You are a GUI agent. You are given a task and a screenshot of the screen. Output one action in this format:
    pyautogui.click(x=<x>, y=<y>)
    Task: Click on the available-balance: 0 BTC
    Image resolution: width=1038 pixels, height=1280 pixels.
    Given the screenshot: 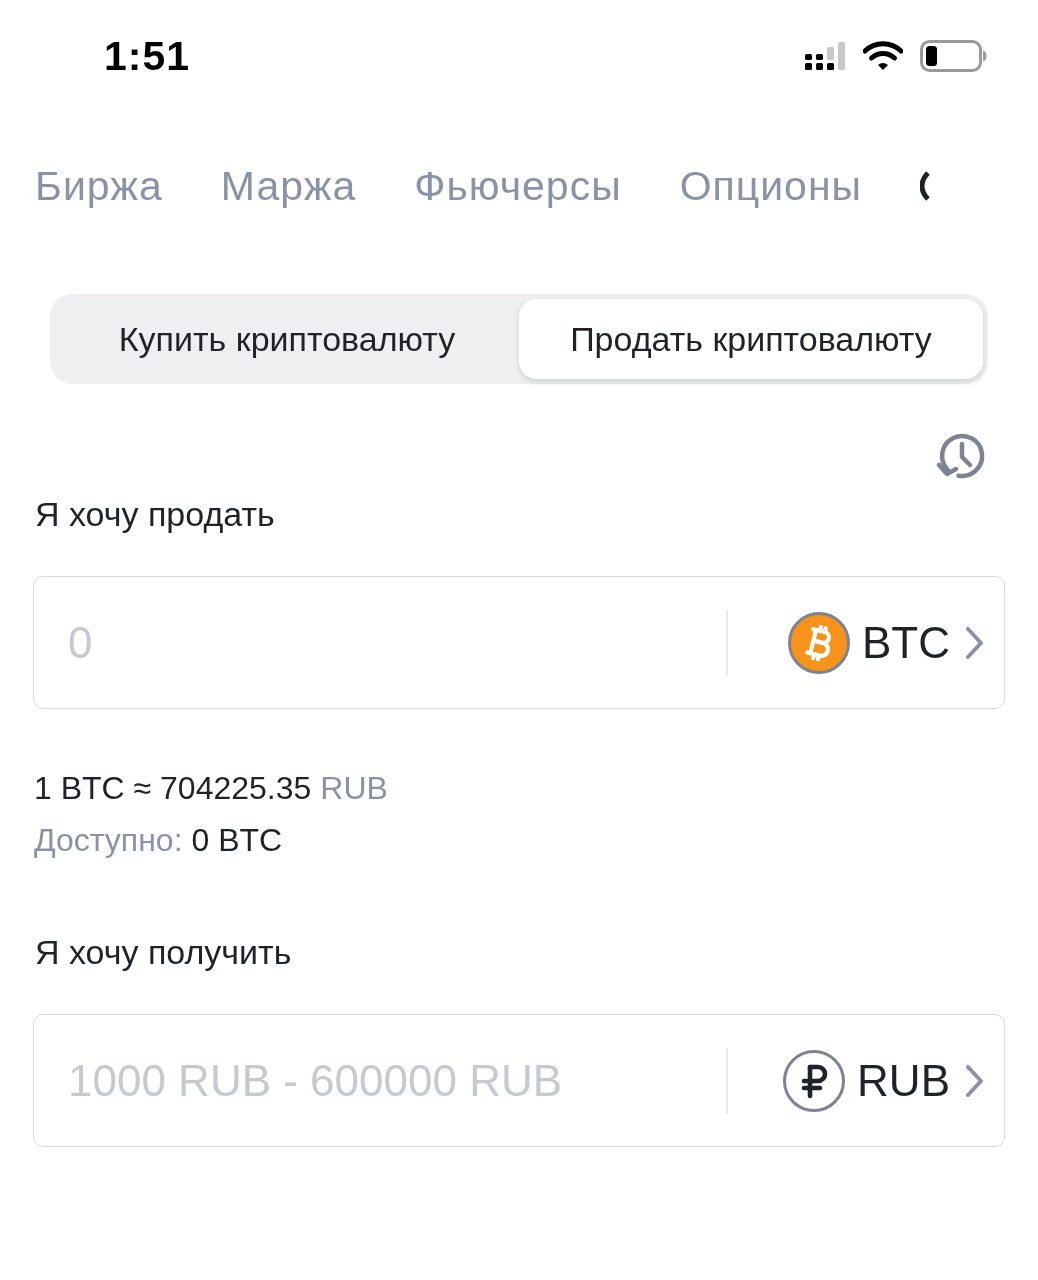 What is the action you would take?
    pyautogui.click(x=237, y=840)
    